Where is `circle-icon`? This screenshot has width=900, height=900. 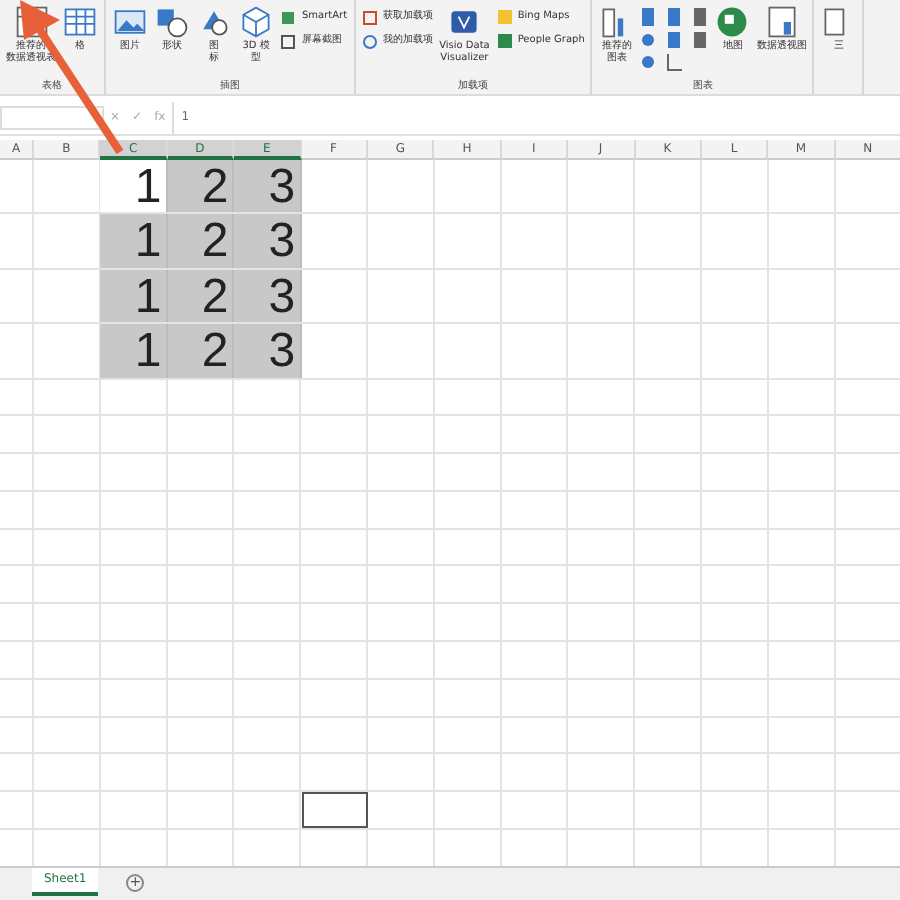
circle-icon is located at coordinates (370, 41).